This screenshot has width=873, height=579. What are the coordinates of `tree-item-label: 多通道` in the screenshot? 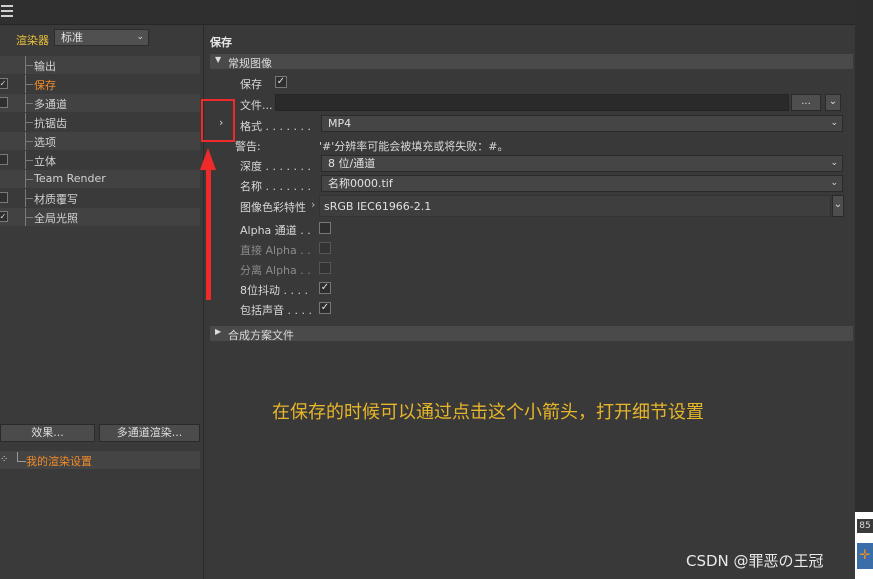 It's located at (50, 104).